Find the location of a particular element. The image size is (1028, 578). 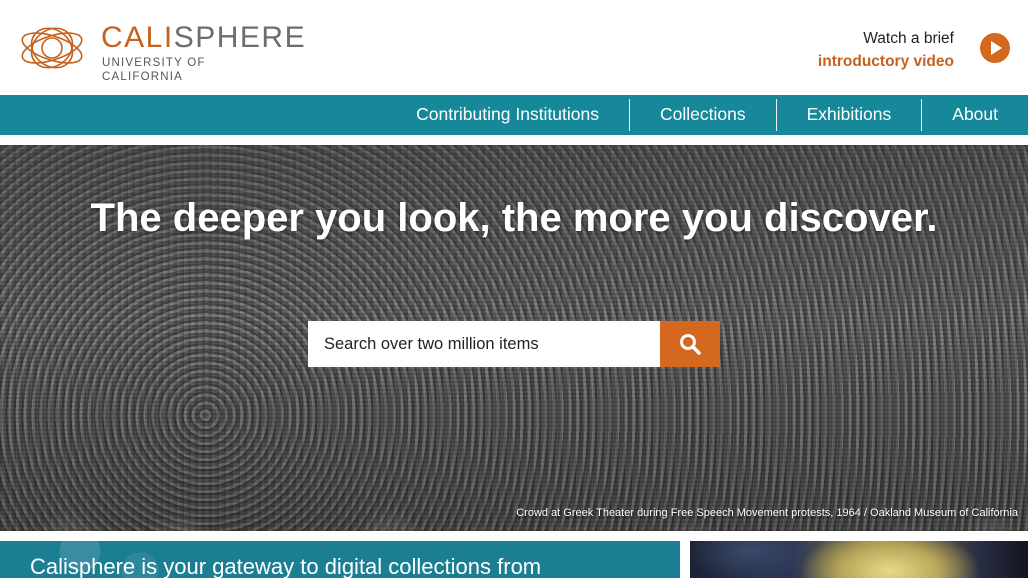

search-icon is located at coordinates (690, 344).